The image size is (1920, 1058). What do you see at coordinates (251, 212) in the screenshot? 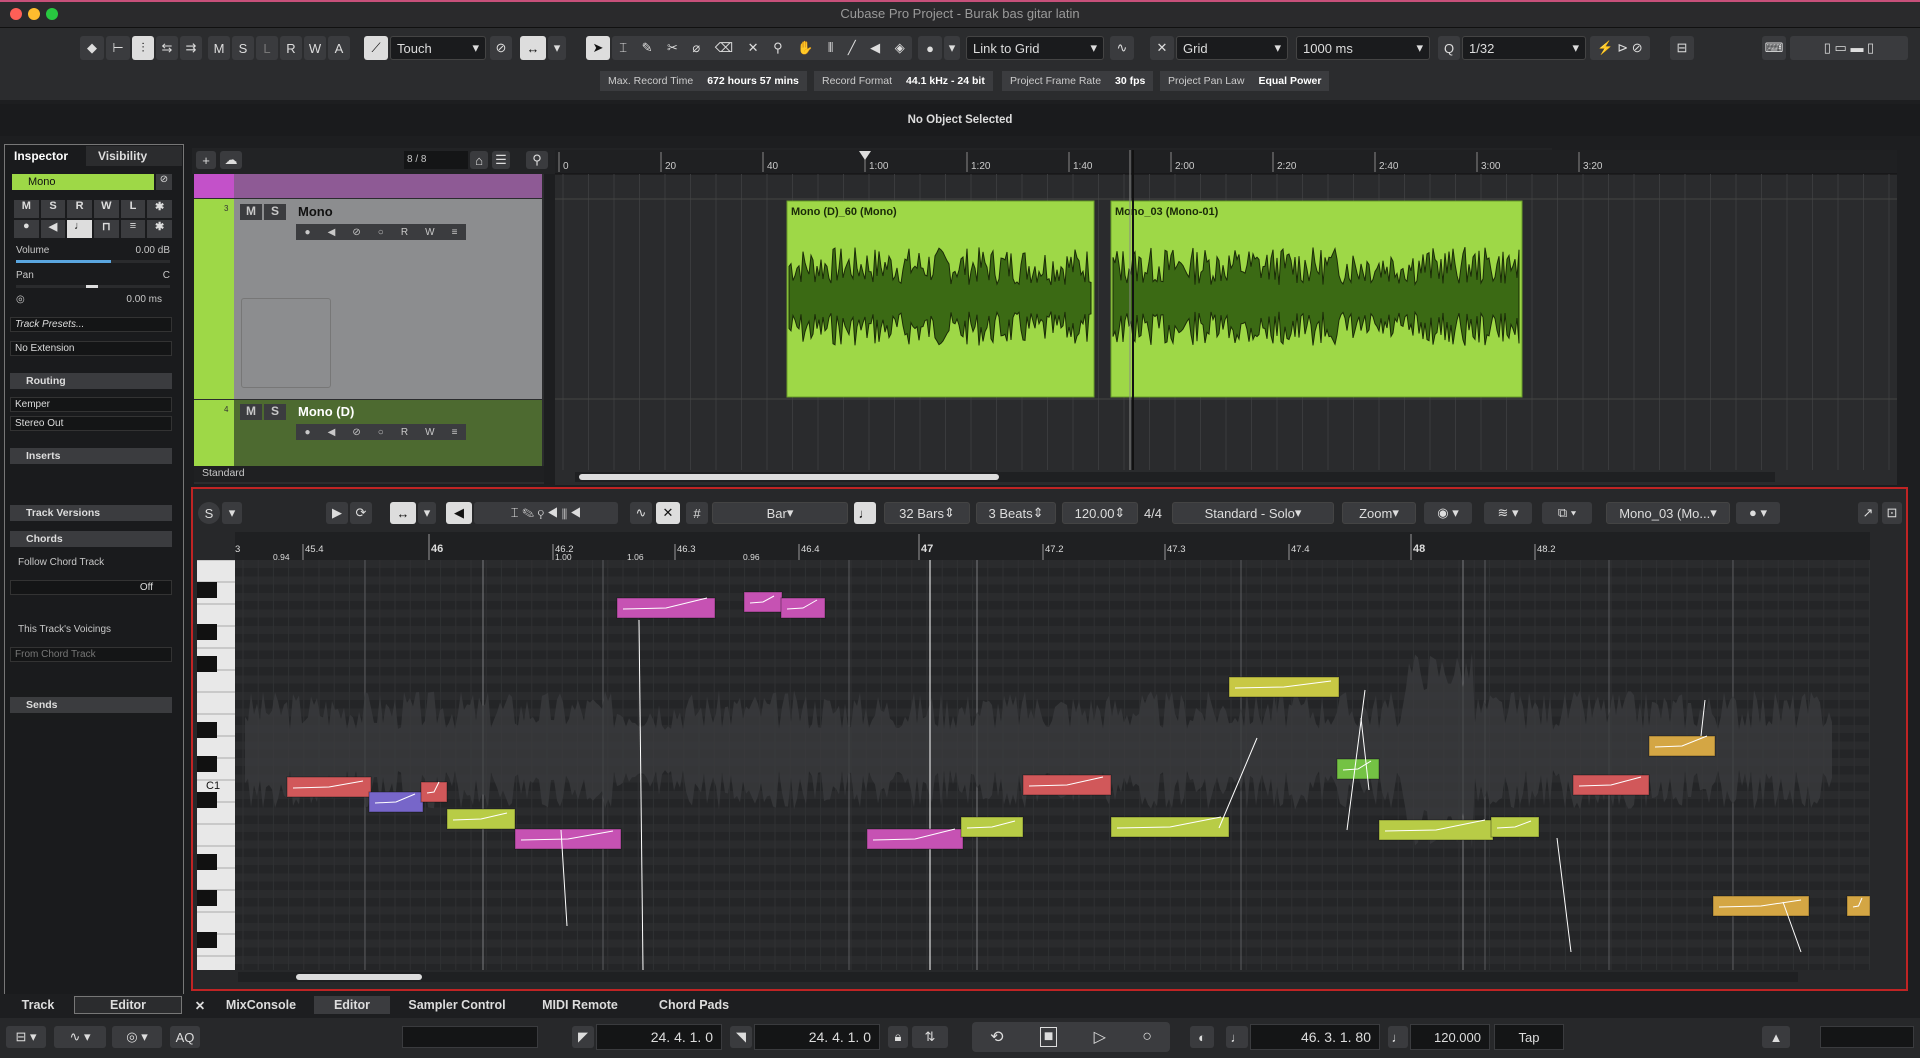
I see `mute-button: M` at bounding box center [251, 212].